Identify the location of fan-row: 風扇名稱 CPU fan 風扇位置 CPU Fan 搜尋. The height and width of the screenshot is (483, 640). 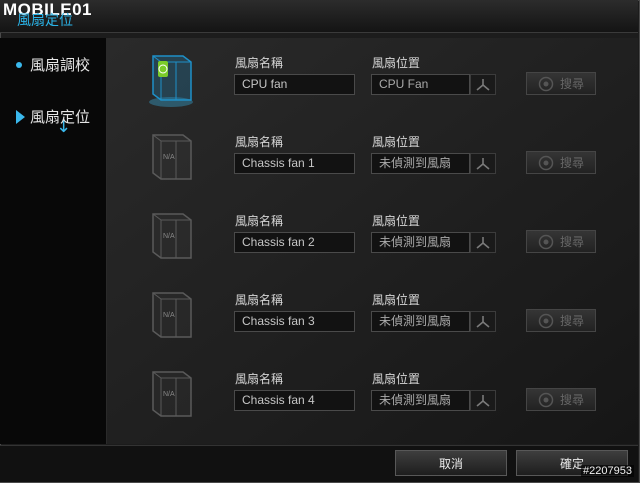
(372, 77).